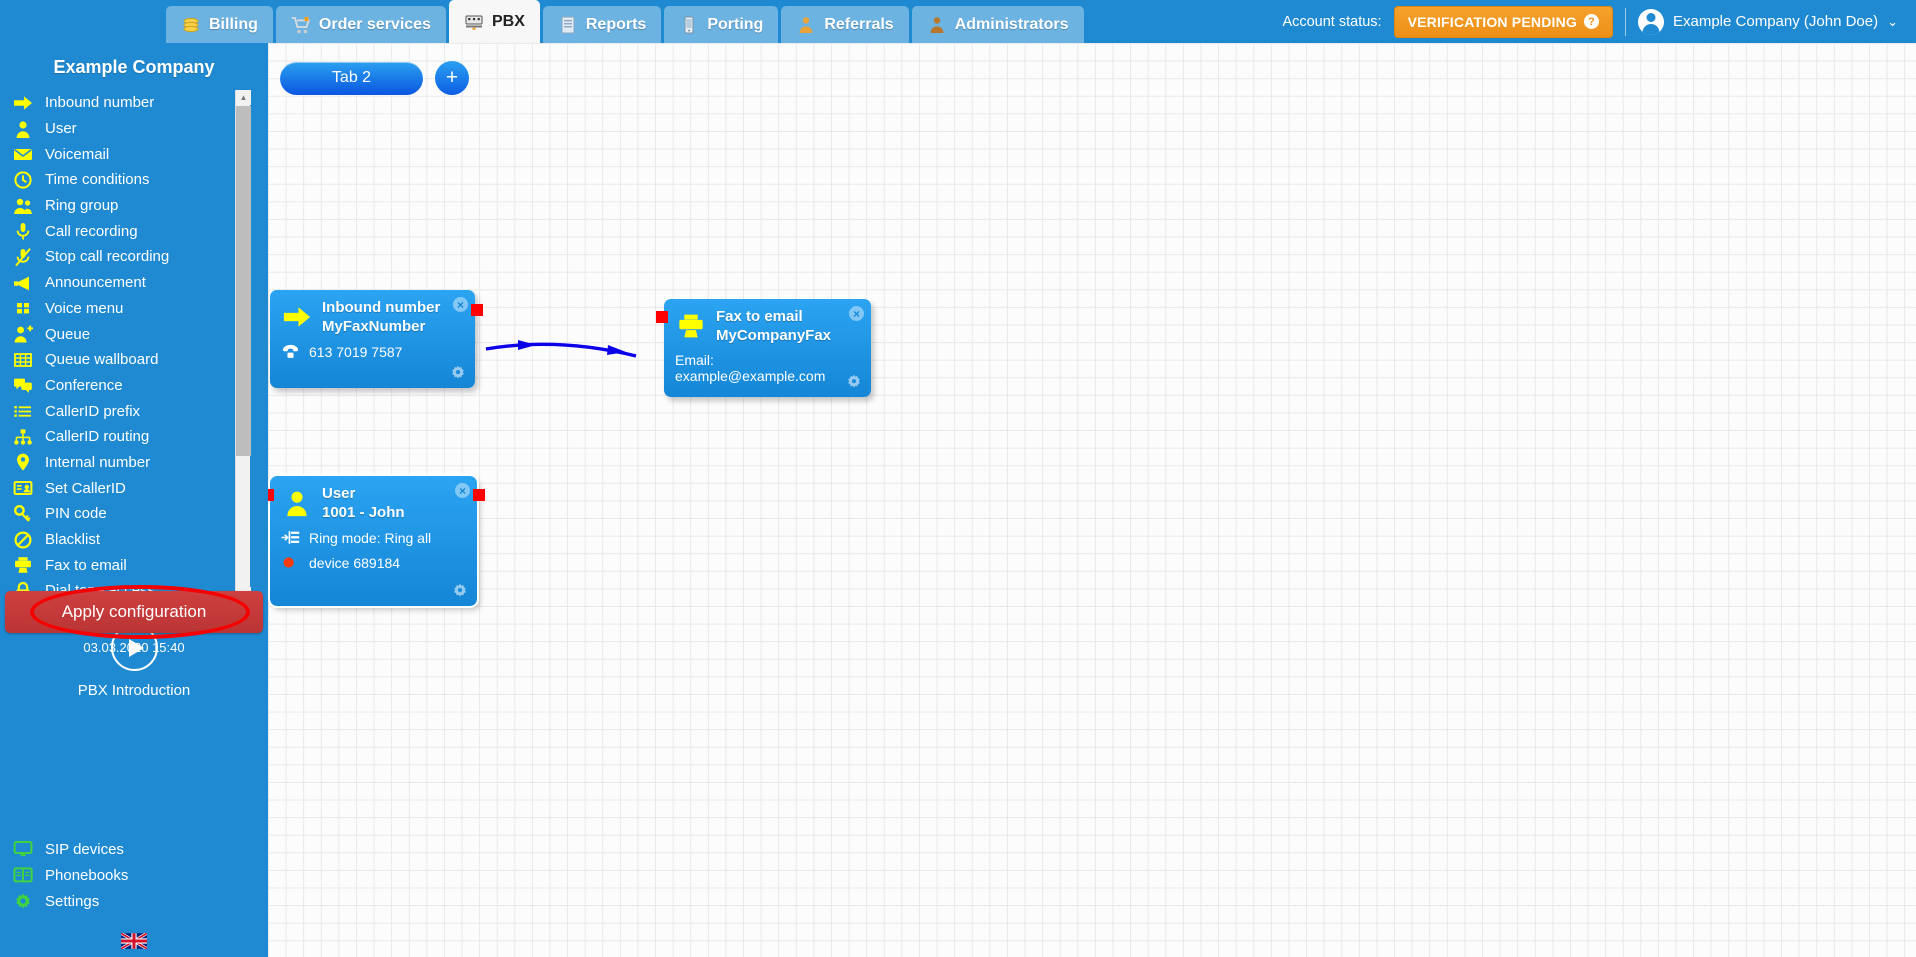 Image resolution: width=1916 pixels, height=957 pixels. I want to click on megaphone-icon, so click(21, 283).